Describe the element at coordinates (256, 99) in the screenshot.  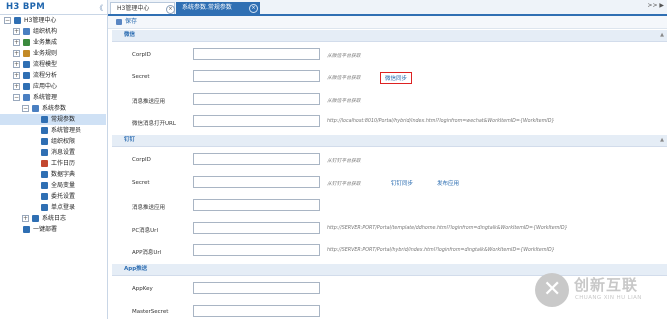
I see `wechat-msg-app-input` at that location.